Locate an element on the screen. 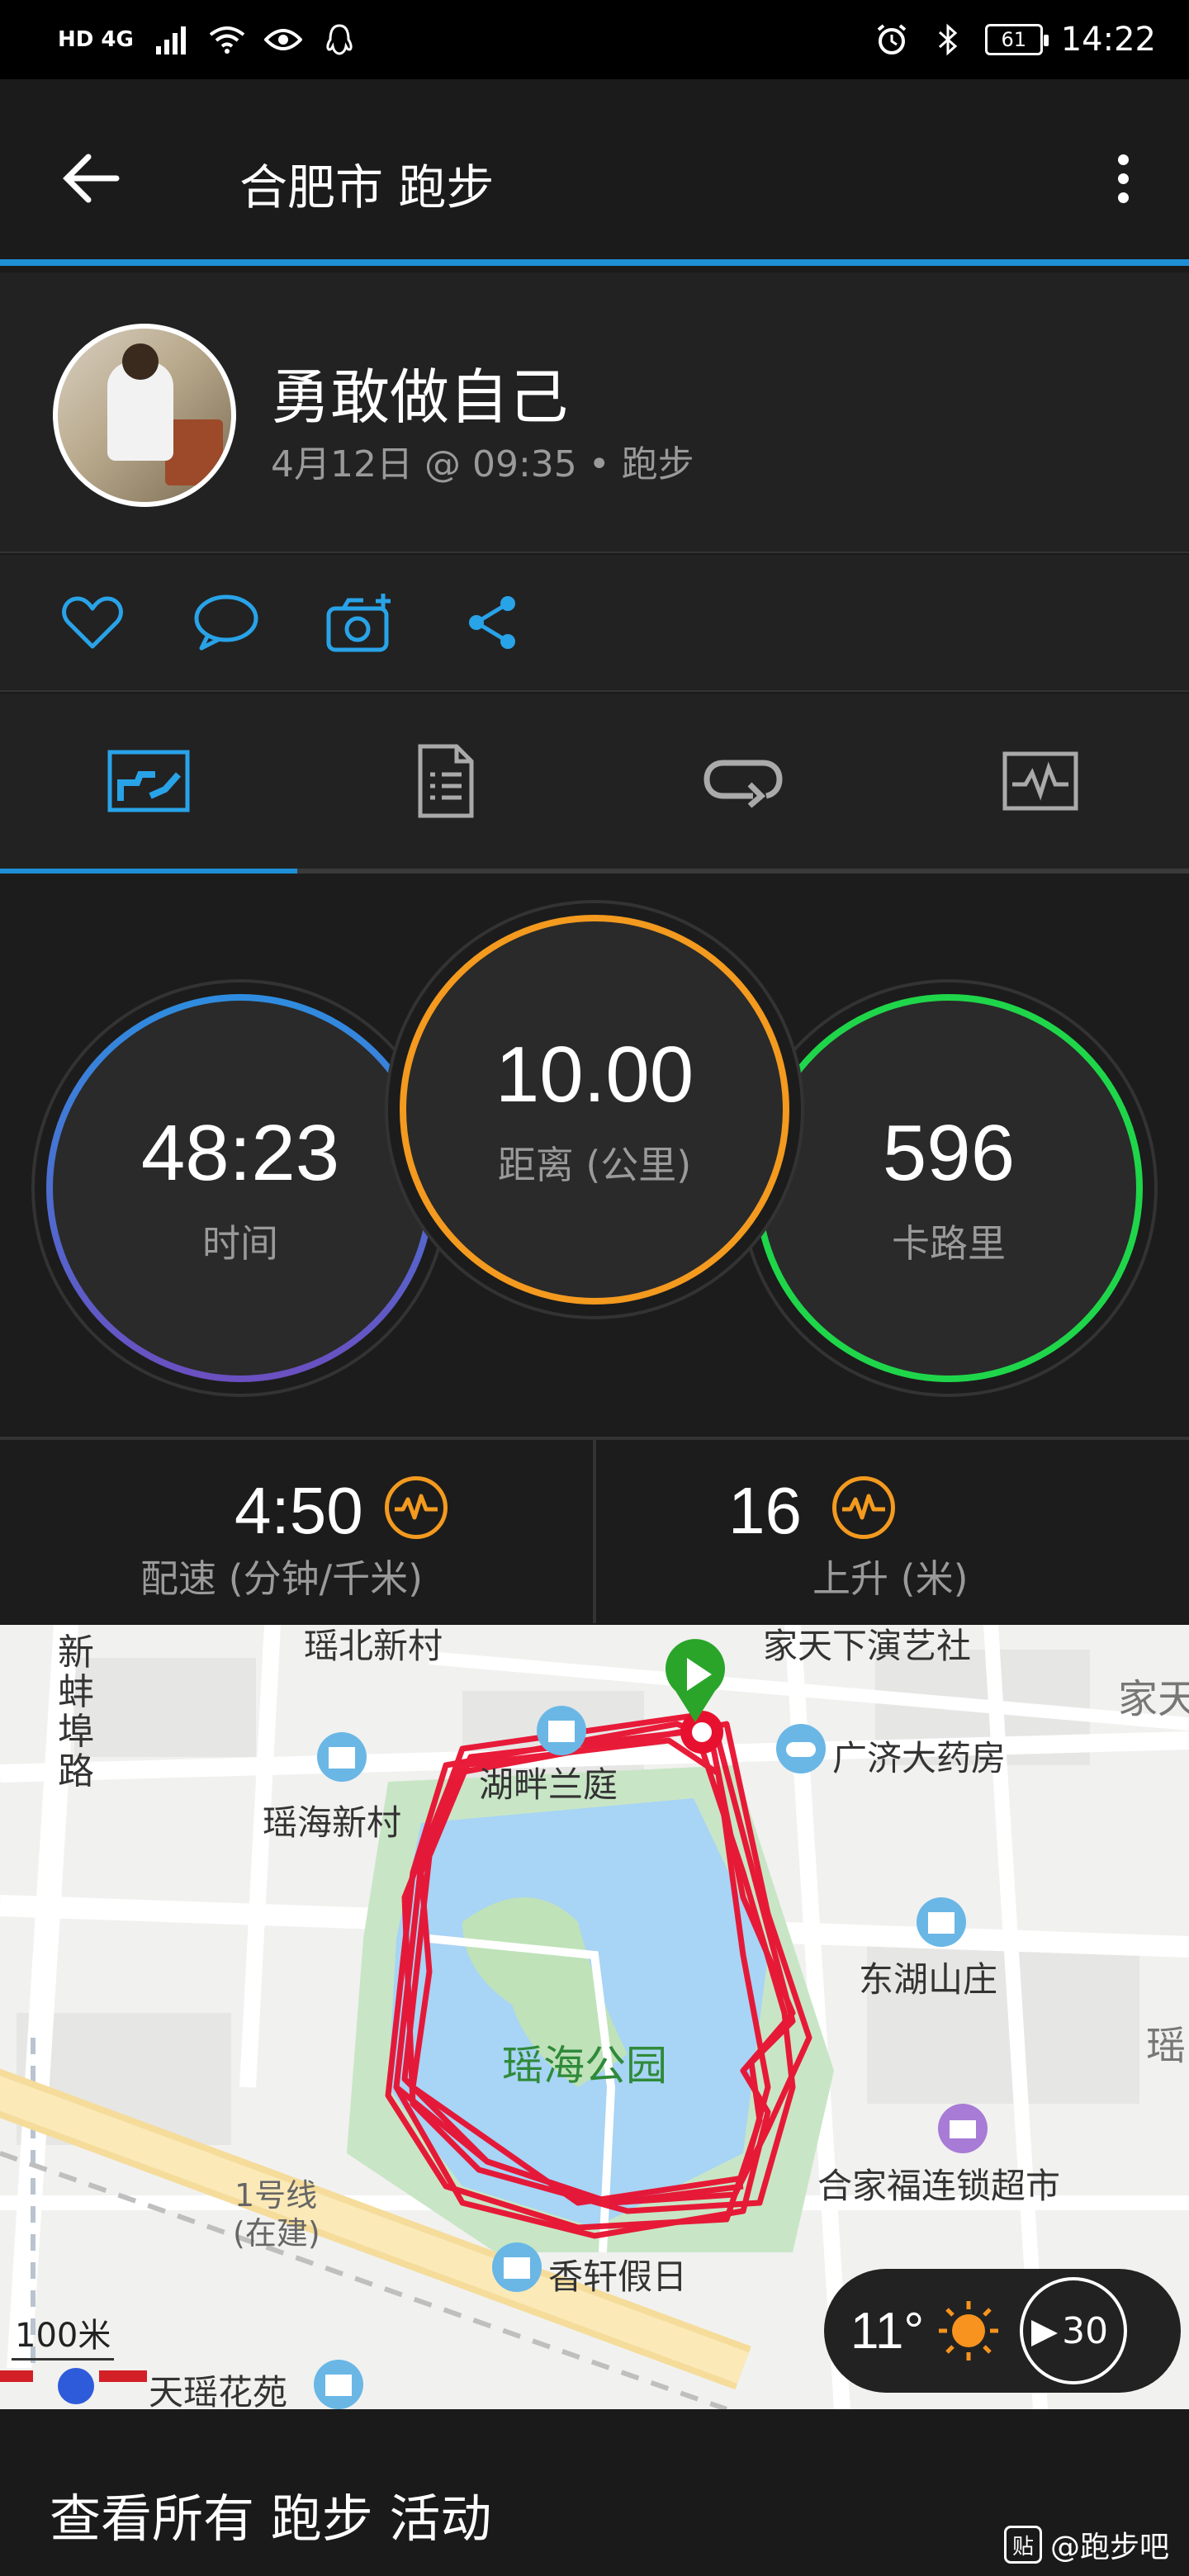  more-options-button is located at coordinates (1123, 178).